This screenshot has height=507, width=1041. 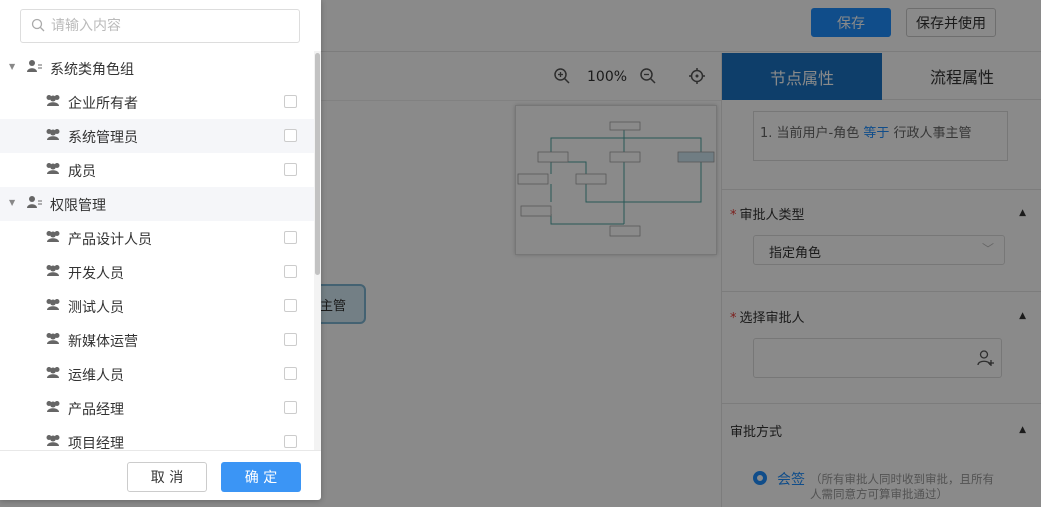 I want to click on list-item: 成员, so click(x=157, y=170).